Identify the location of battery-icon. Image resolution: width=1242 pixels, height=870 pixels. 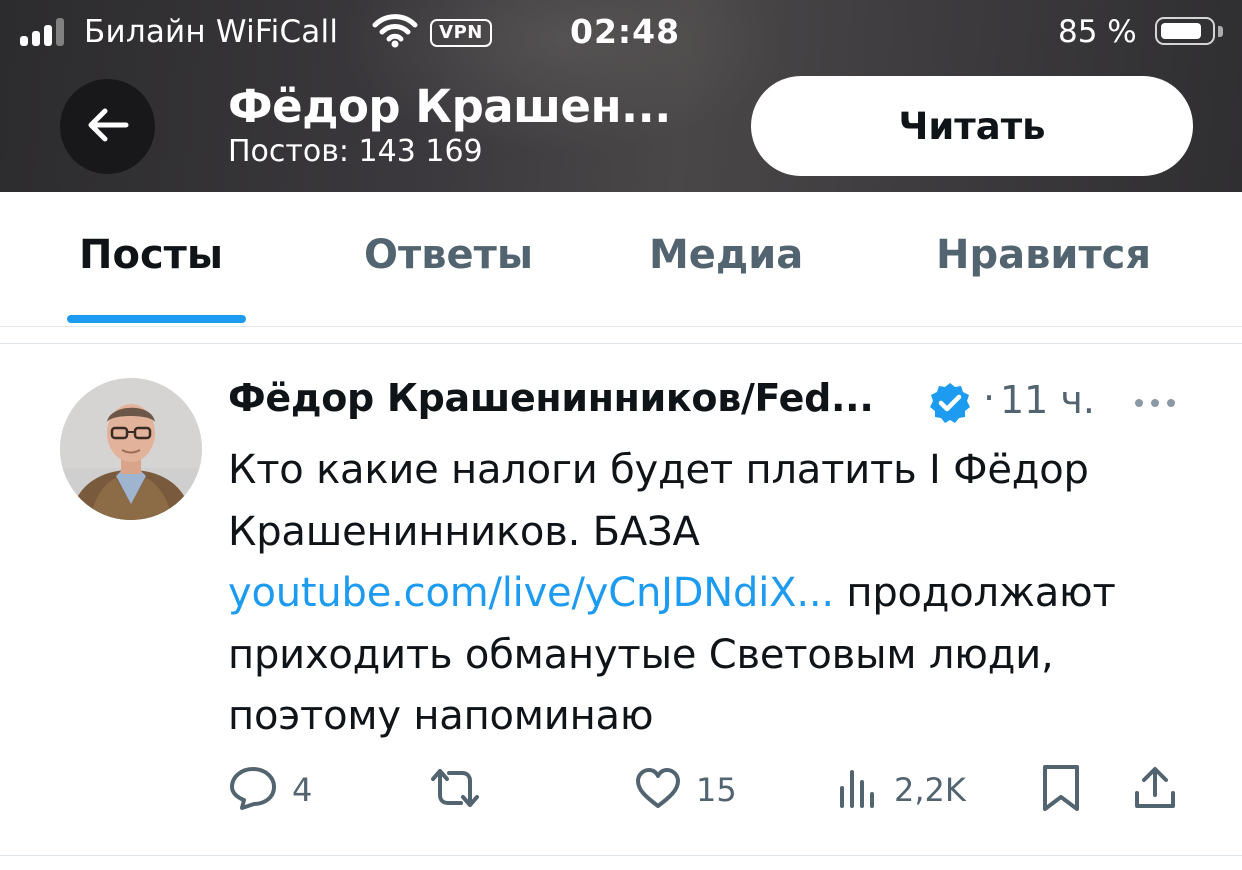
(1185, 31).